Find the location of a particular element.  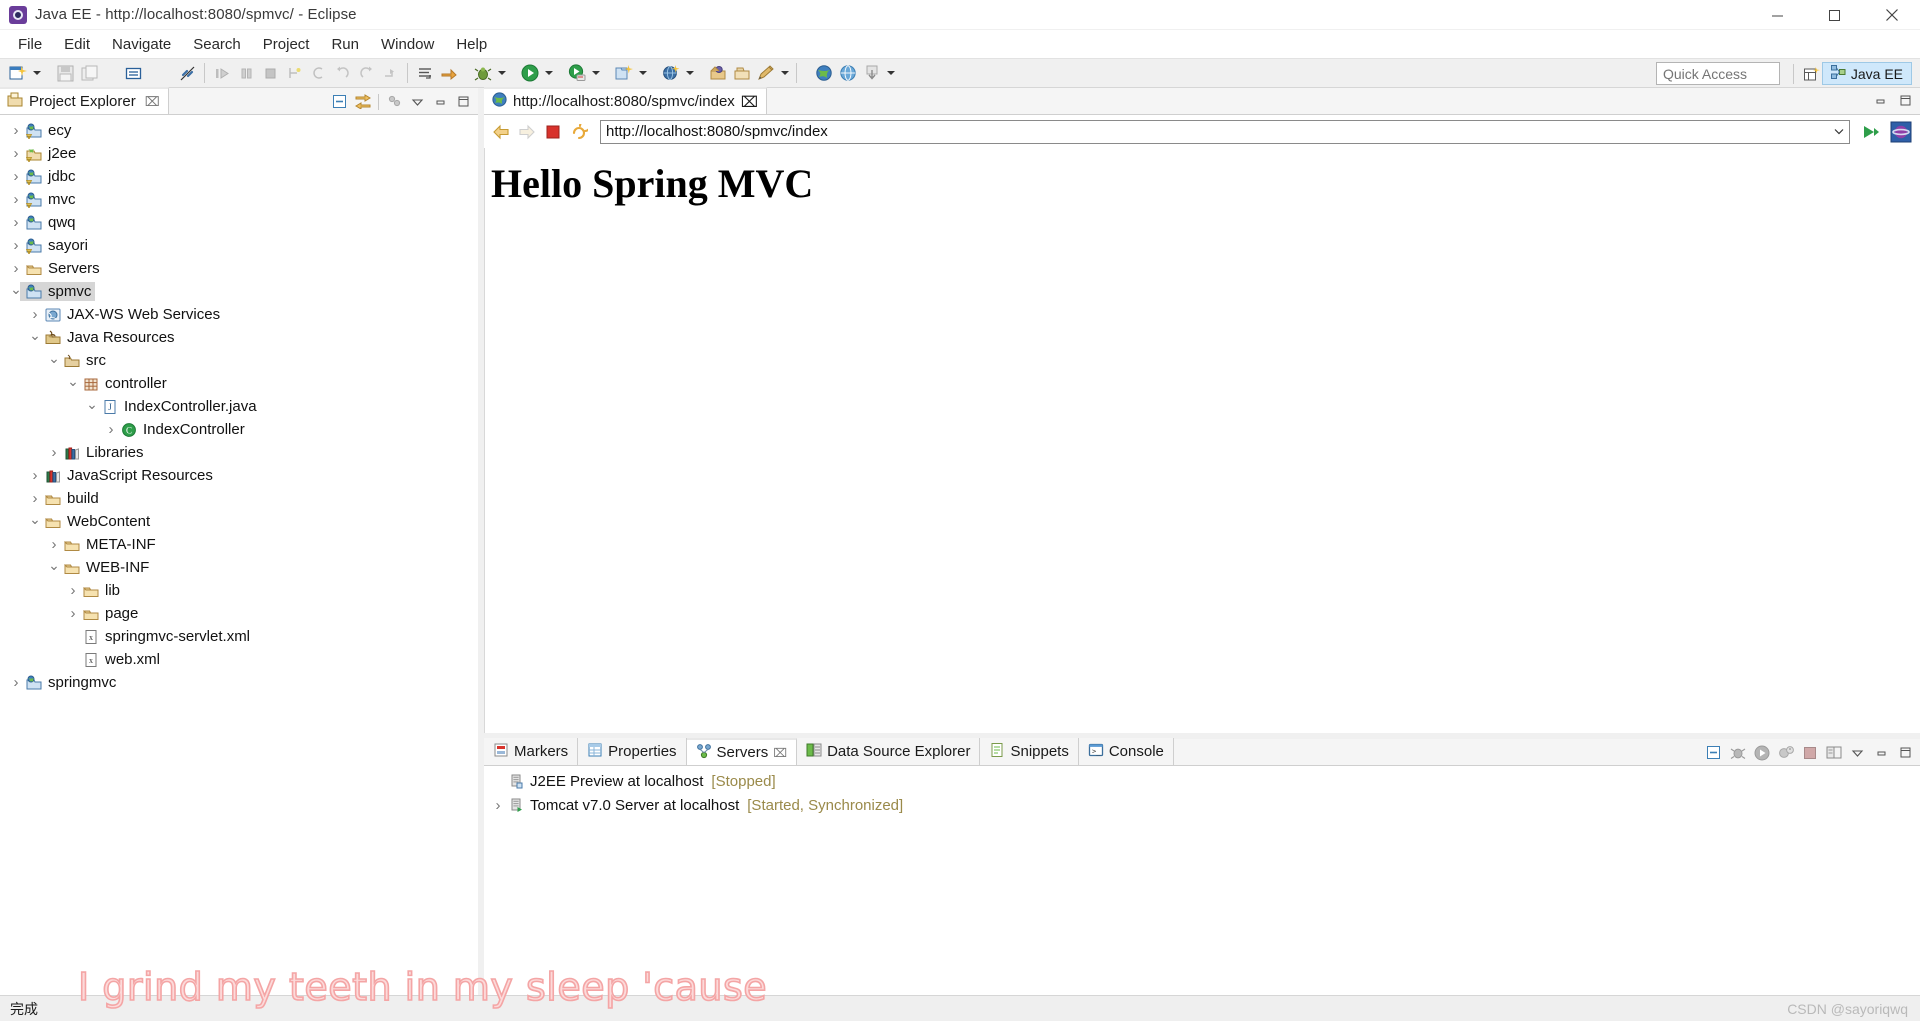

debug-server-icon is located at coordinates (1737, 752).